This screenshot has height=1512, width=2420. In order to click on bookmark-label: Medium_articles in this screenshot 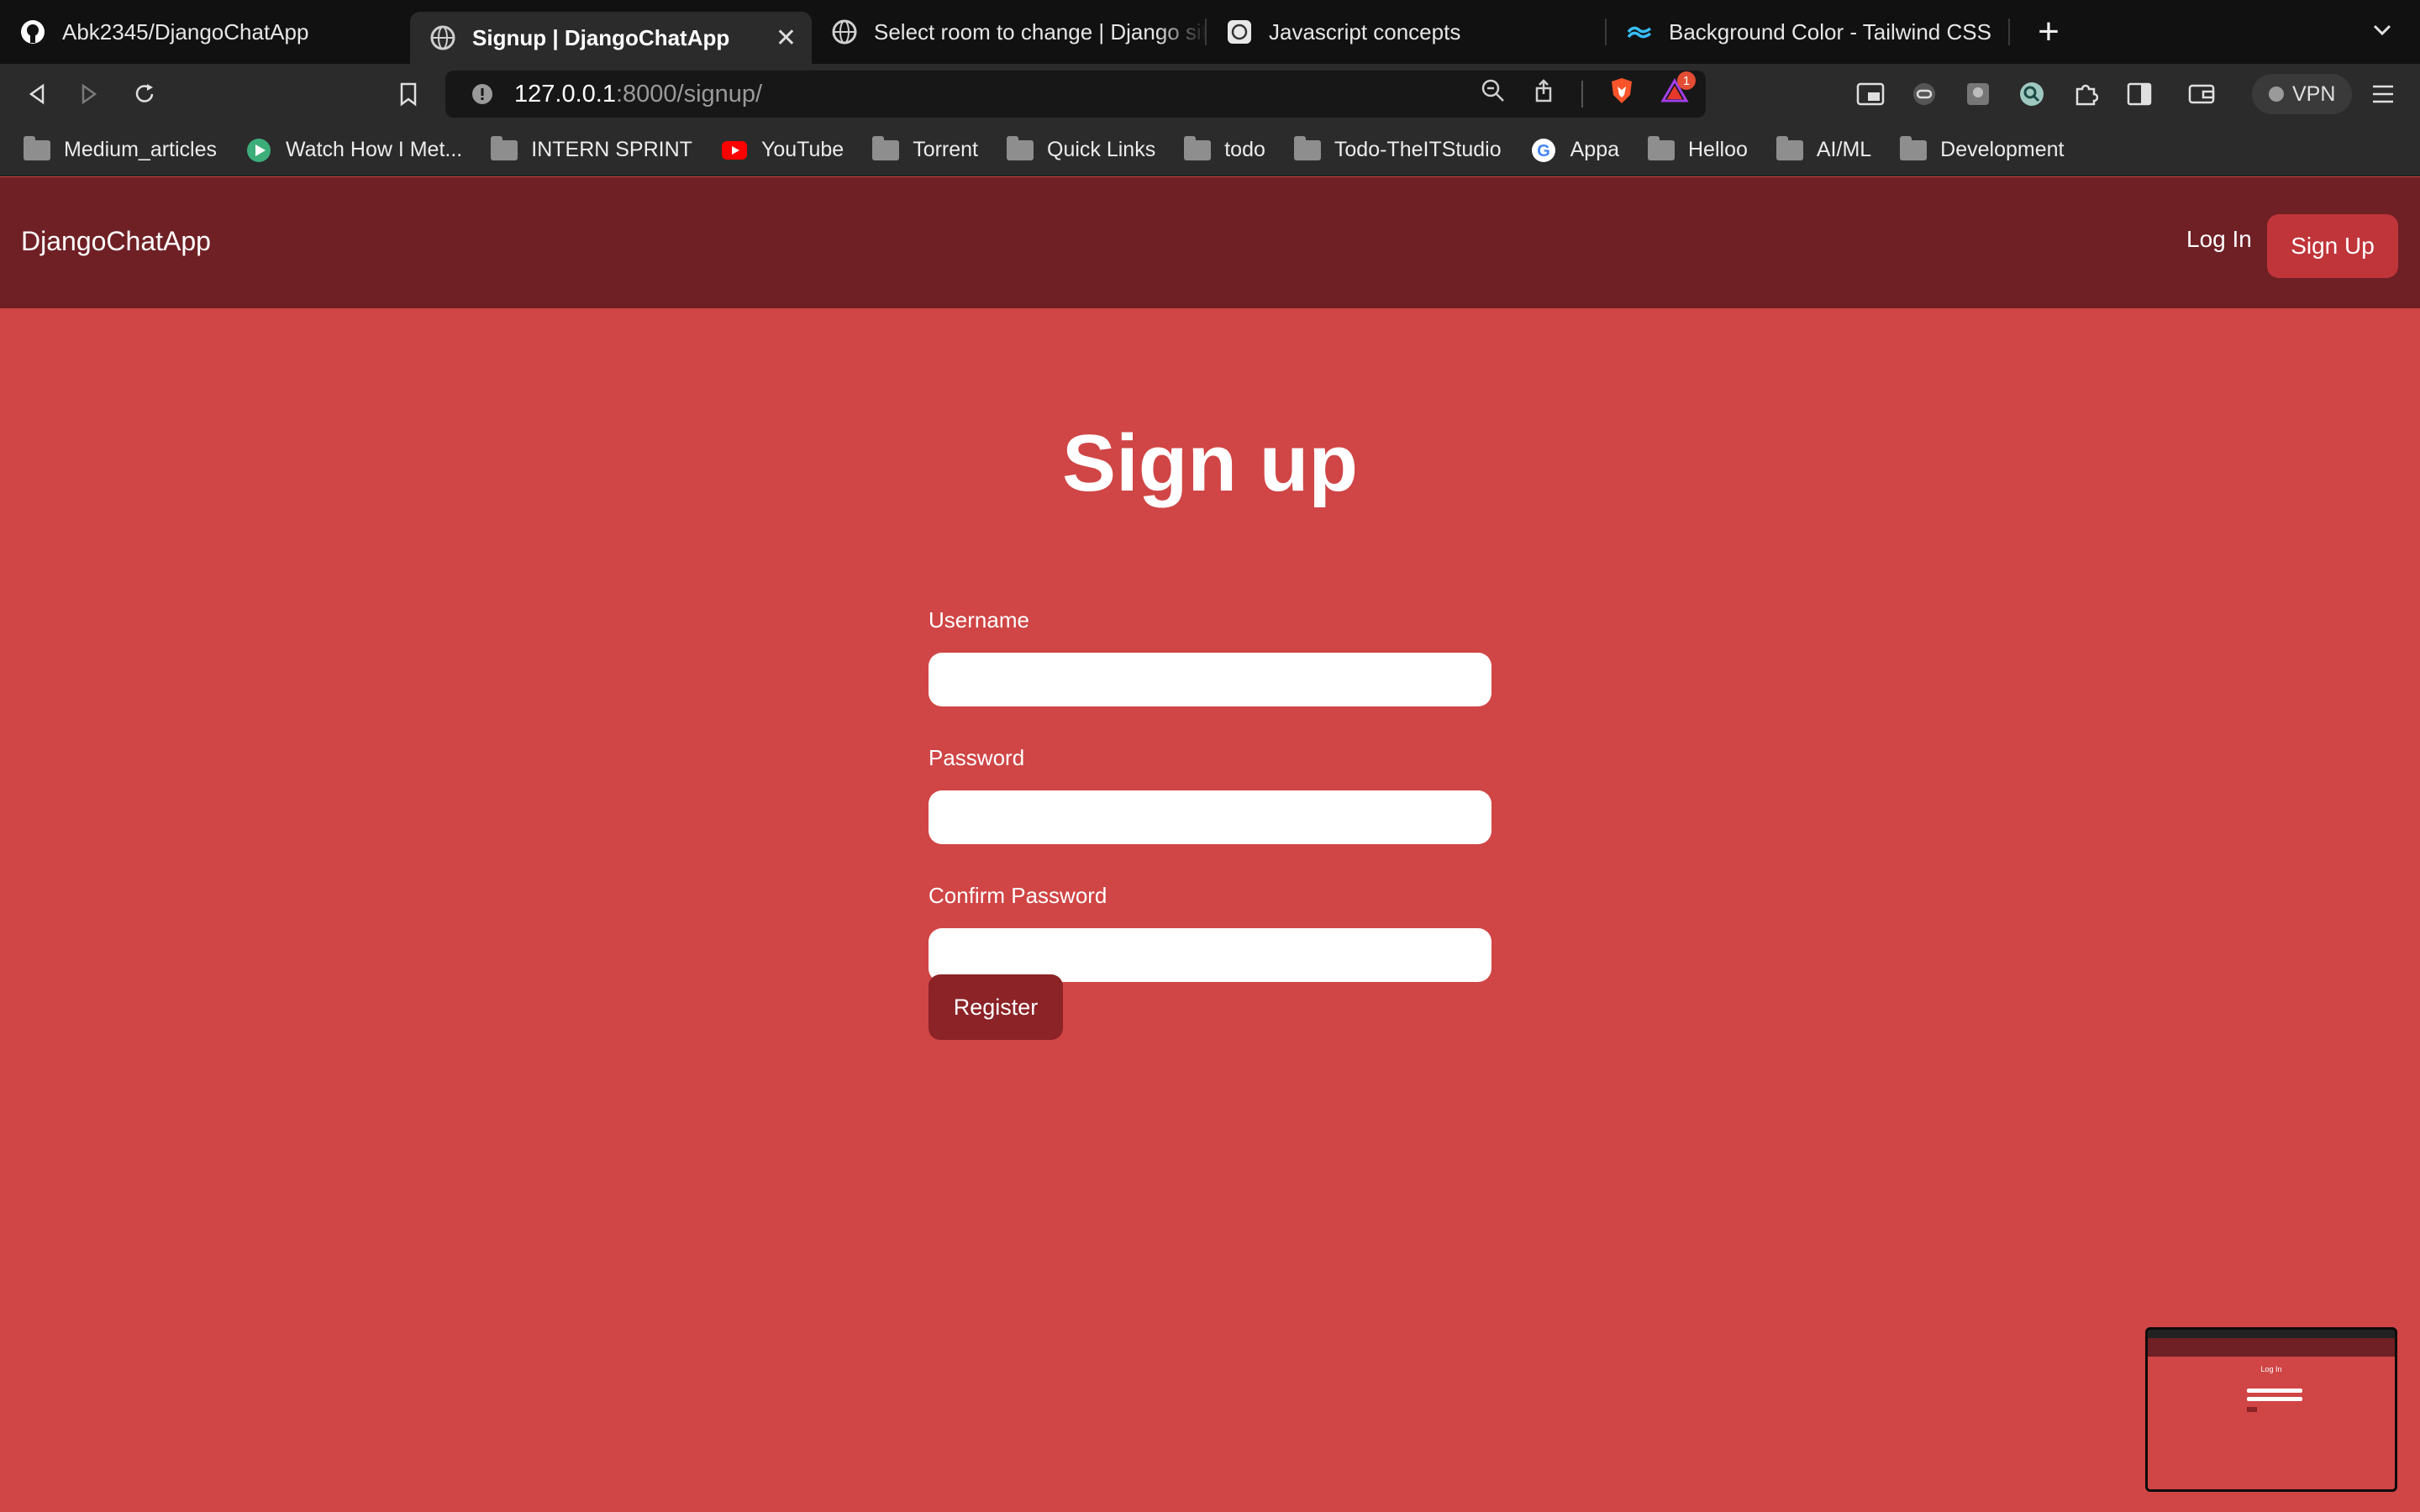, I will do `click(141, 149)`.